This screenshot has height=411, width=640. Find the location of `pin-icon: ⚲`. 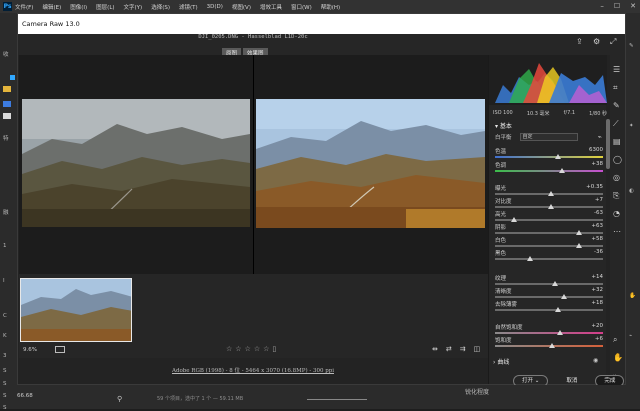

pin-icon: ⚲ is located at coordinates (119, 399).